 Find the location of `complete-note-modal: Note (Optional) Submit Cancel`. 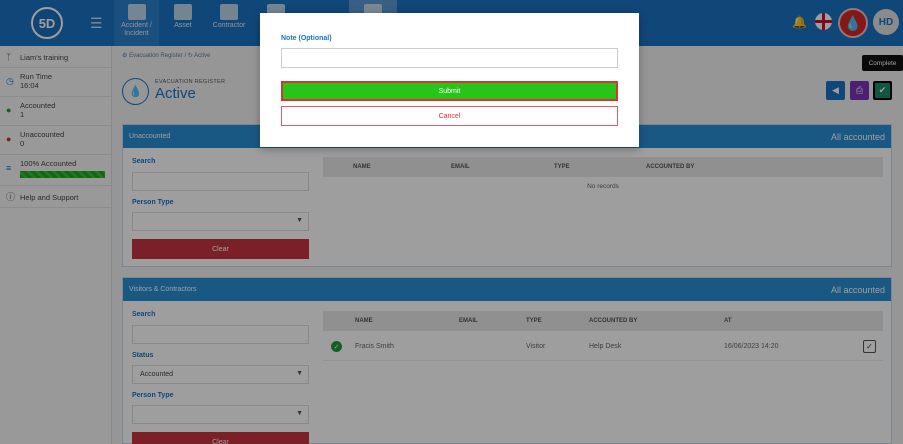

complete-note-modal: Note (Optional) Submit Cancel is located at coordinates (449, 80).